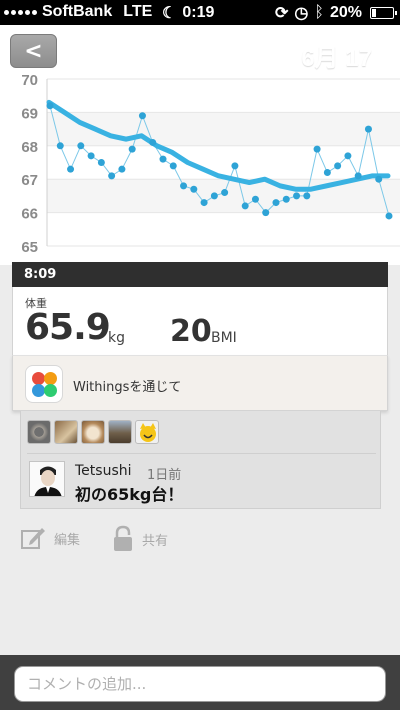 The height and width of the screenshot is (710, 400). I want to click on measurement-time: 8:09, so click(40, 274).